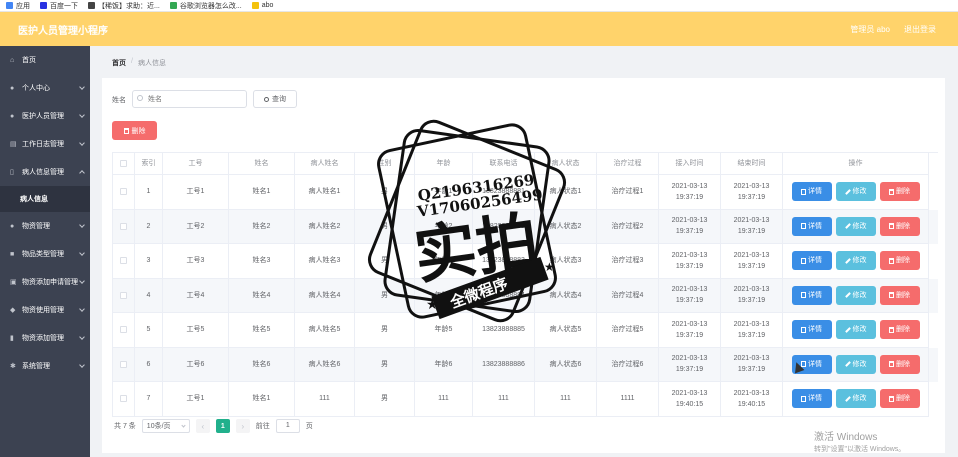 The width and height of the screenshot is (958, 457). I want to click on select-all-checkbox, so click(123, 163).